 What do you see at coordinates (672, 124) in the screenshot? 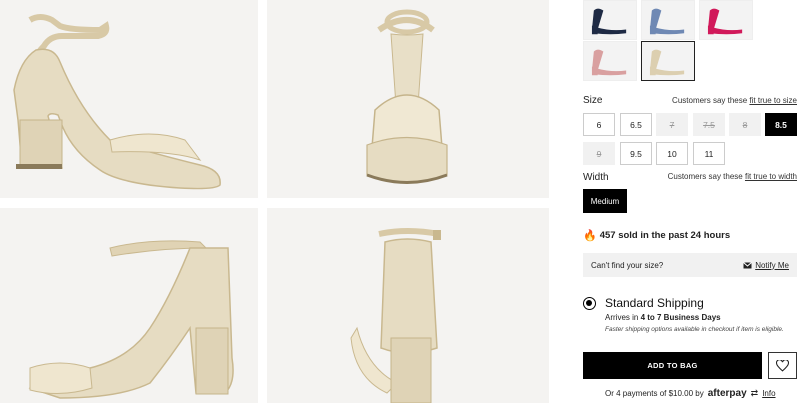
I see `size-option: 7` at bounding box center [672, 124].